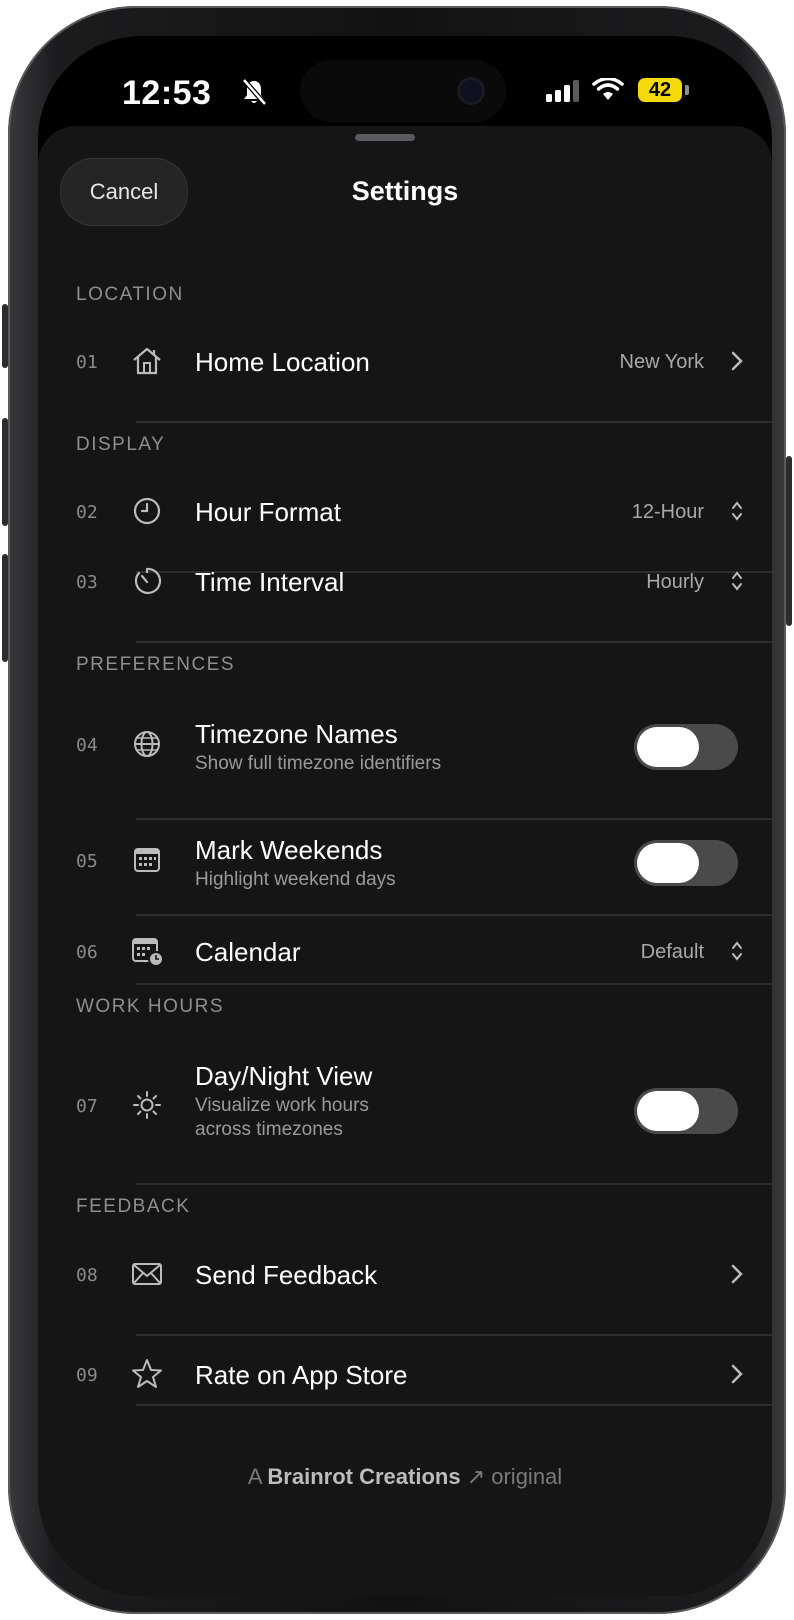 The height and width of the screenshot is (1620, 794). I want to click on settings-row-calendar: 06 Calendar Default, so click(405, 951).